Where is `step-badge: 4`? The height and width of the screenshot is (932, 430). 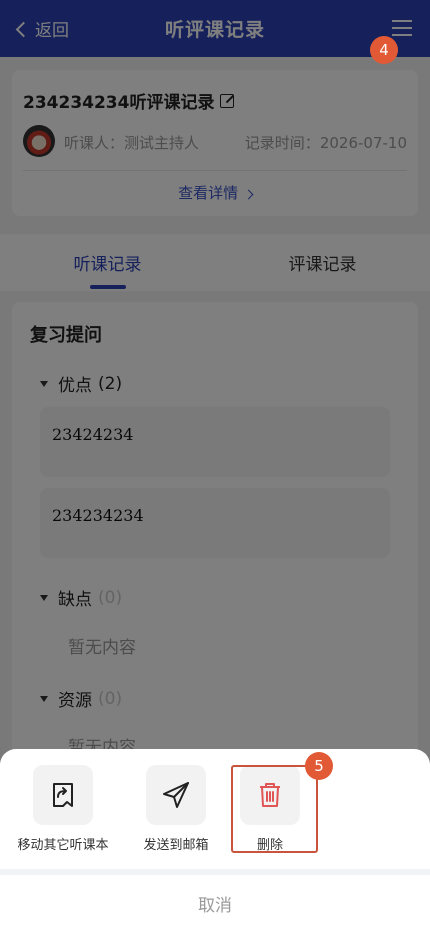 step-badge: 4 is located at coordinates (384, 50).